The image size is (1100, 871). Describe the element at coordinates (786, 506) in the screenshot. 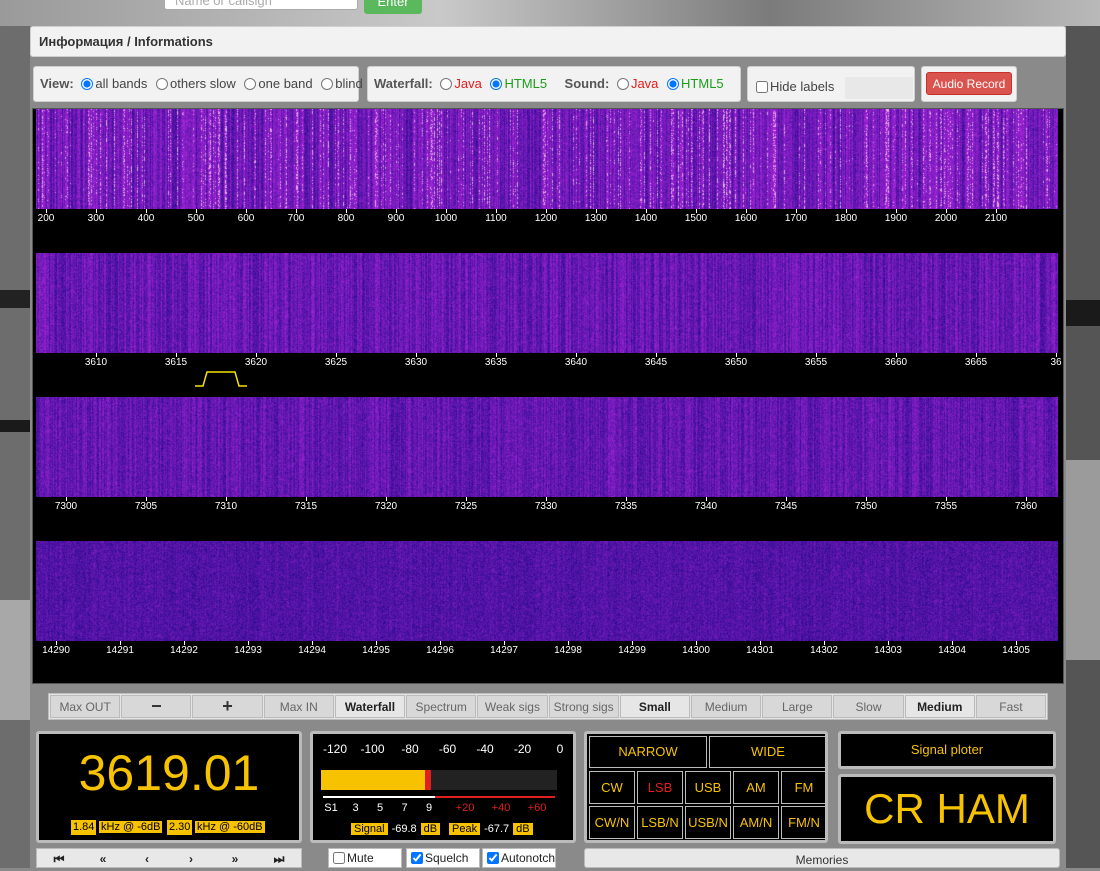

I see `scale-tick-label: 7345` at that location.